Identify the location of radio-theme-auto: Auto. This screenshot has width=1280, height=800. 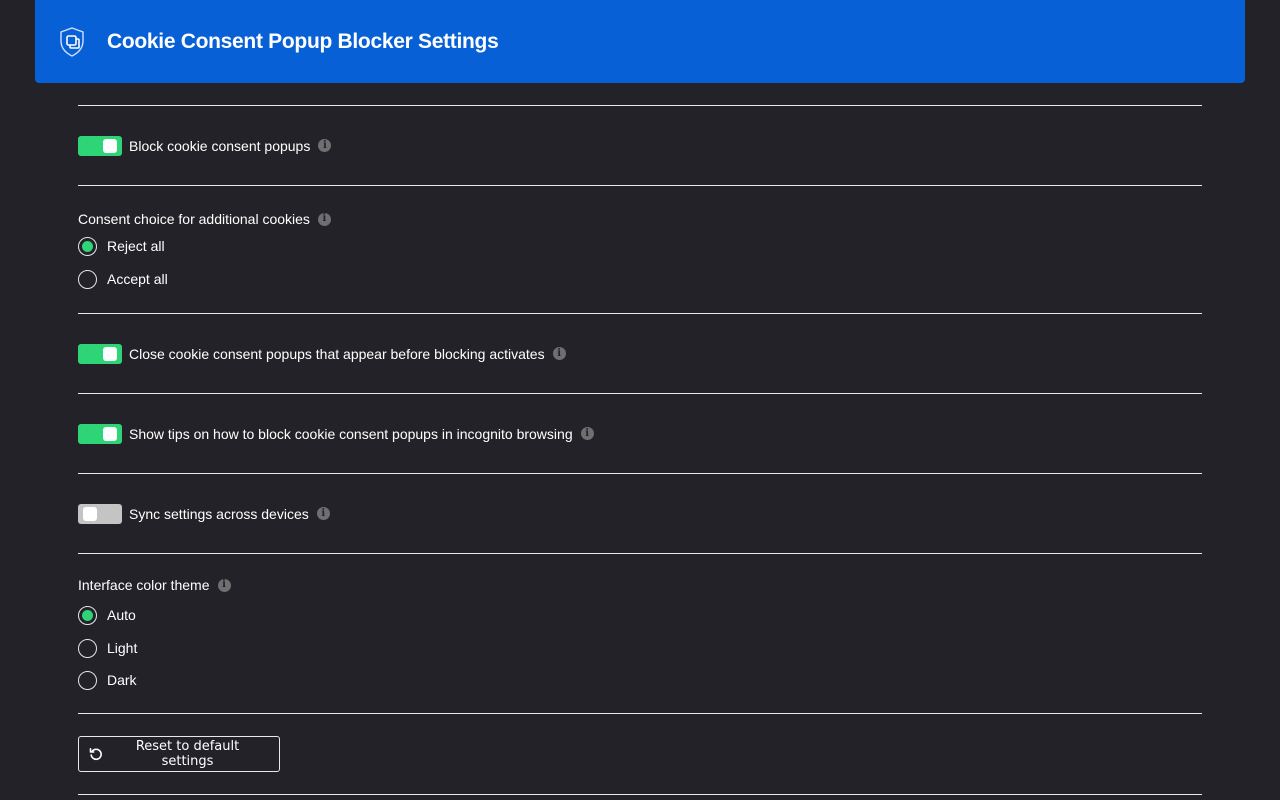
(640, 615).